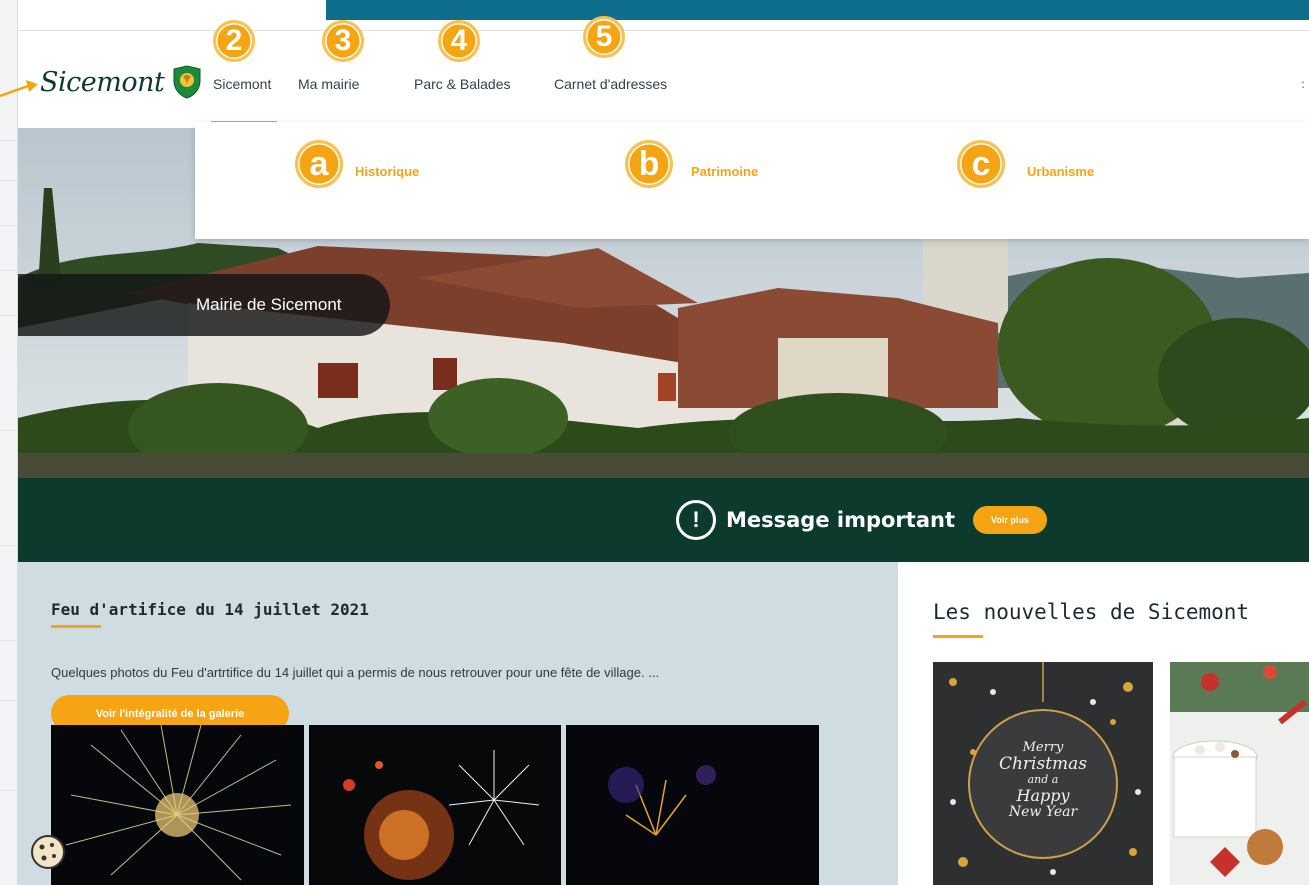 The width and height of the screenshot is (1309, 885). What do you see at coordinates (76, 626) in the screenshot?
I see `title-underline` at bounding box center [76, 626].